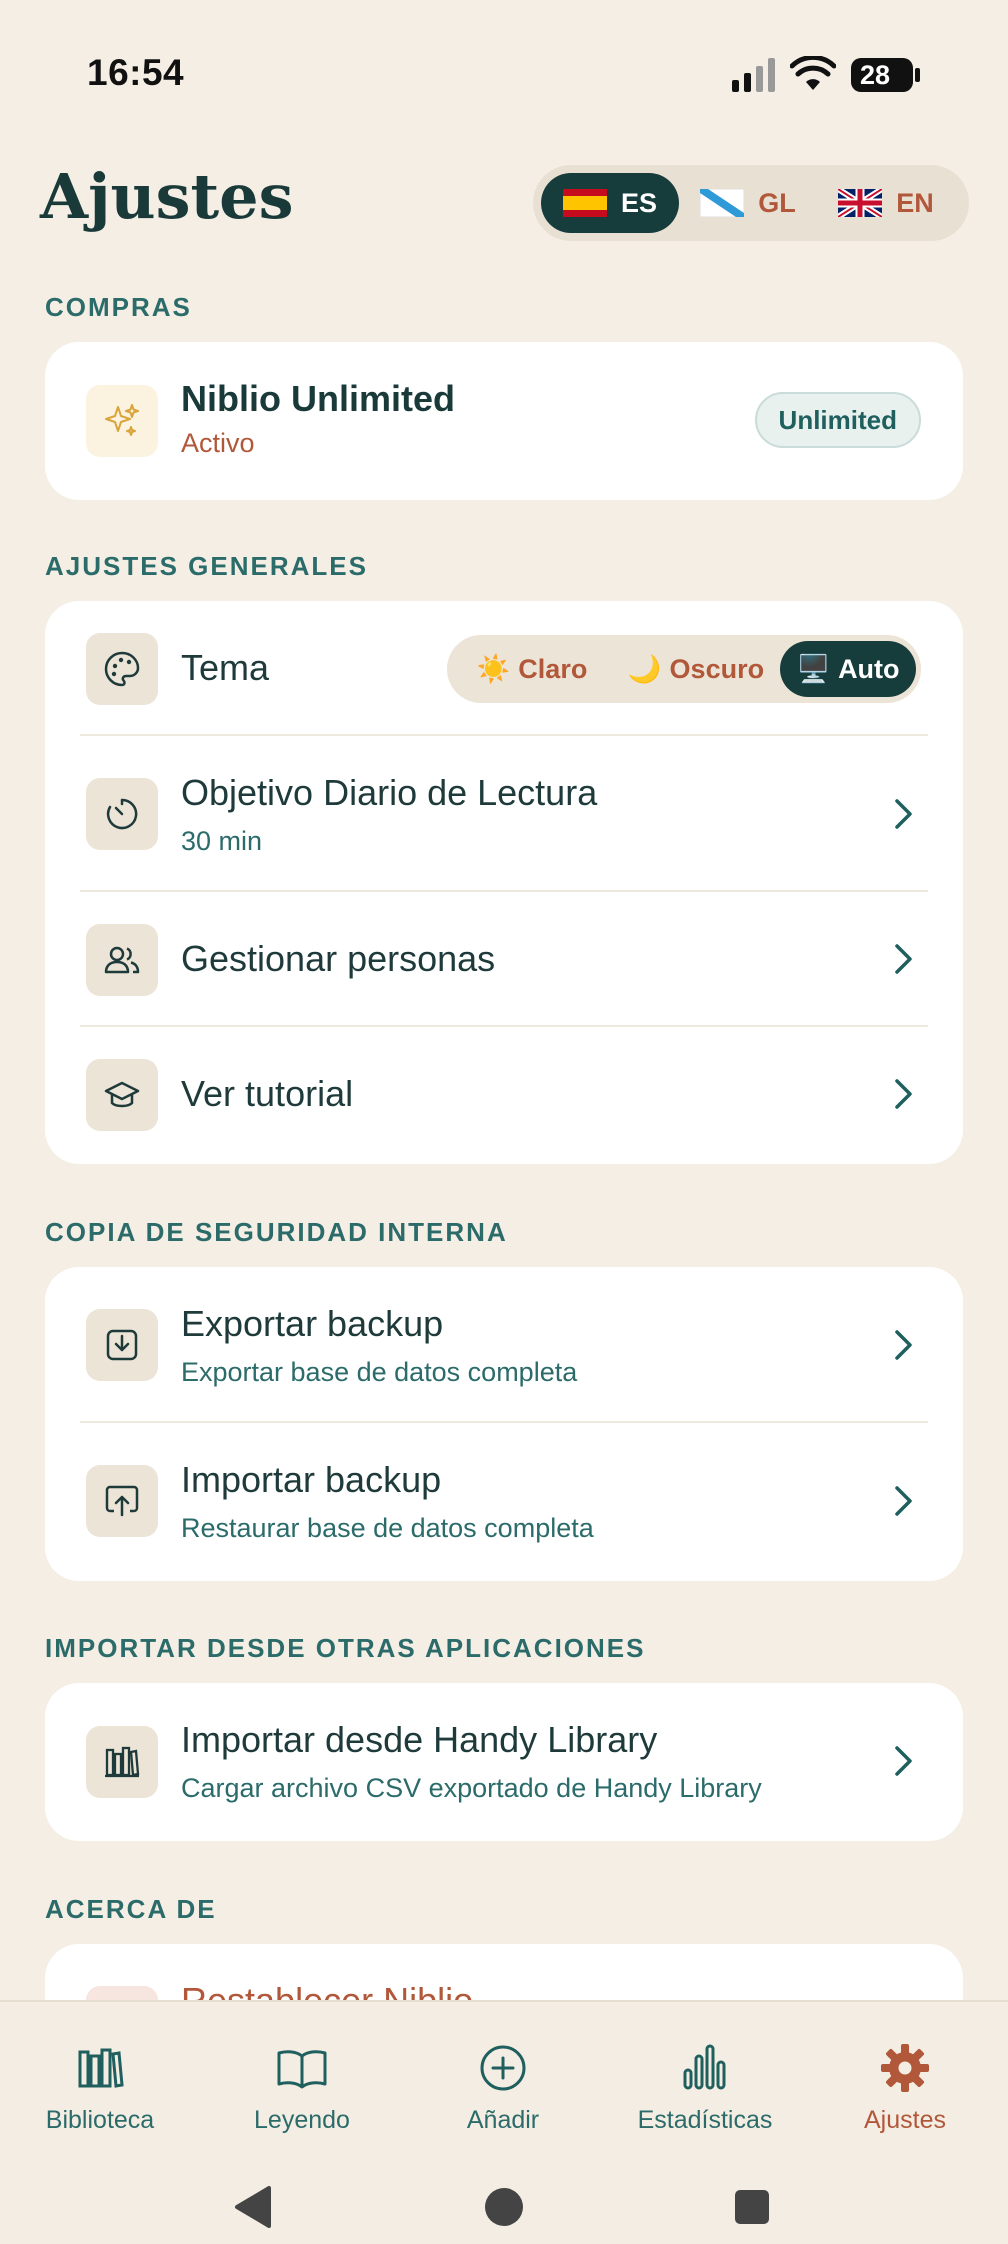 Image resolution: width=1008 pixels, height=2244 pixels. I want to click on nav-reading: Leyendo, so click(302, 2087).